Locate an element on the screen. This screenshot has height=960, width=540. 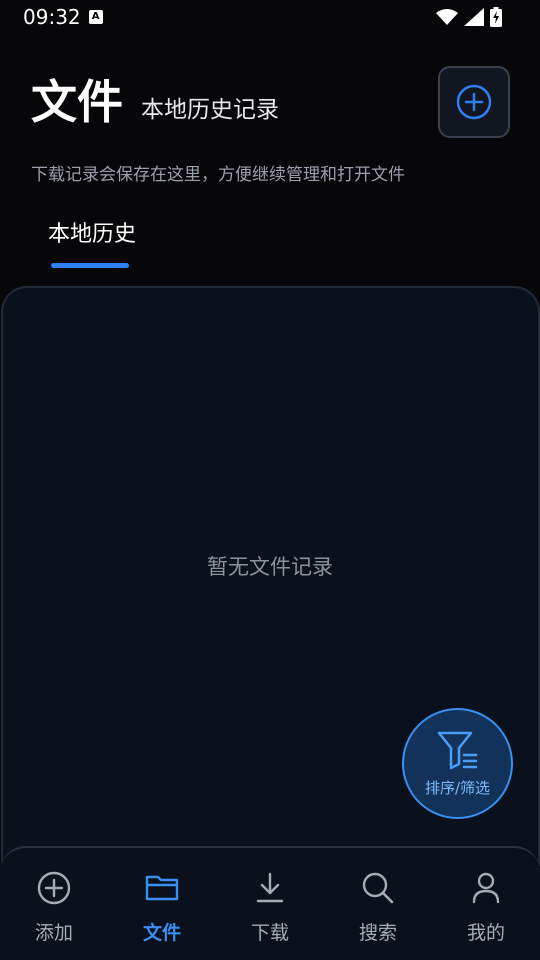
download-icon is located at coordinates (270, 887).